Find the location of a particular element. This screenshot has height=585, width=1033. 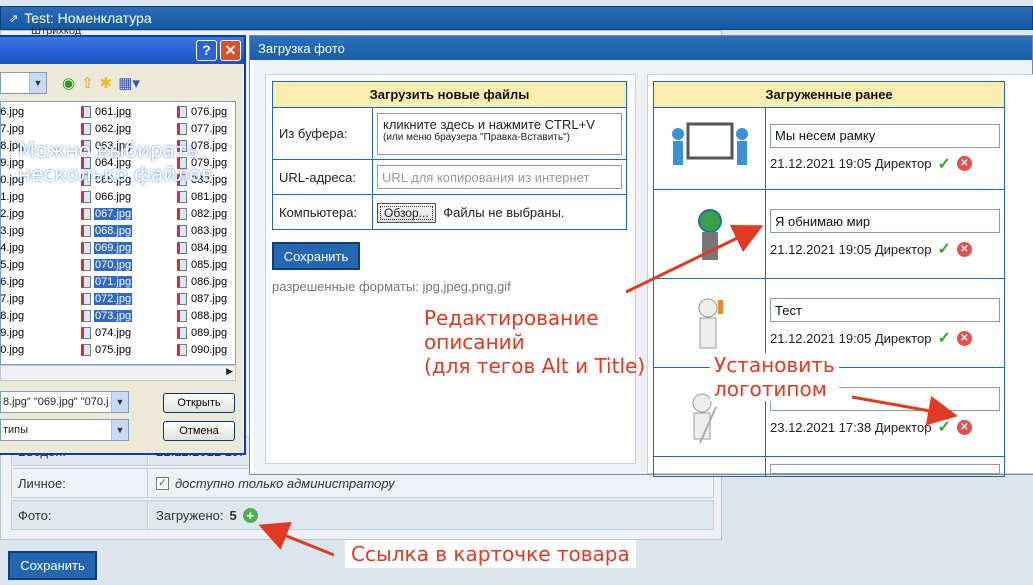

photo-count: 5 is located at coordinates (233, 515).